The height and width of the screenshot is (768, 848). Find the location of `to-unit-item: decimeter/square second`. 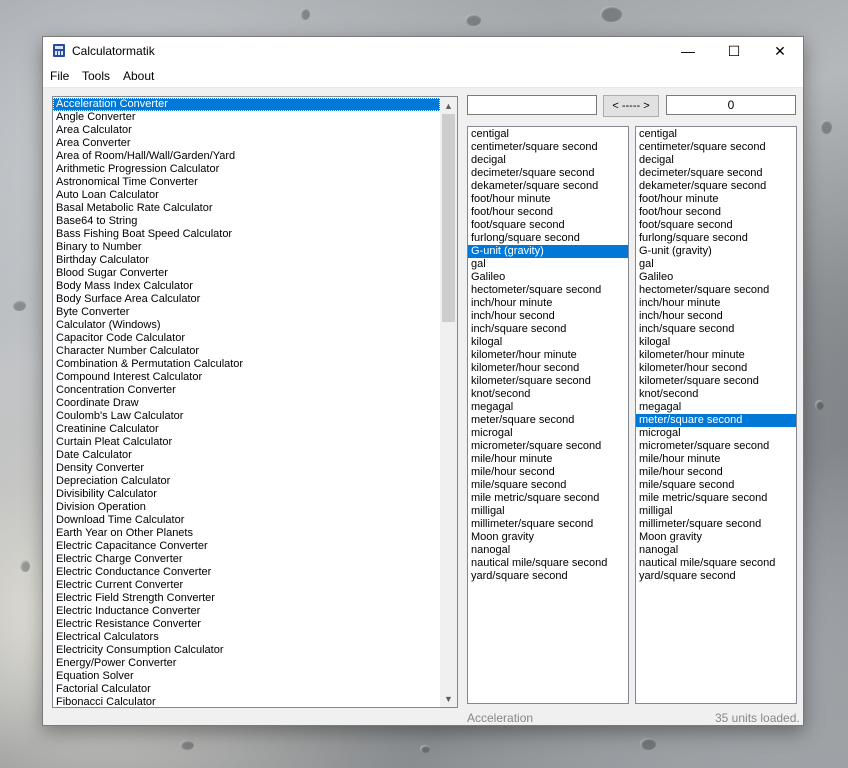

to-unit-item: decimeter/square second is located at coordinates (716, 173).